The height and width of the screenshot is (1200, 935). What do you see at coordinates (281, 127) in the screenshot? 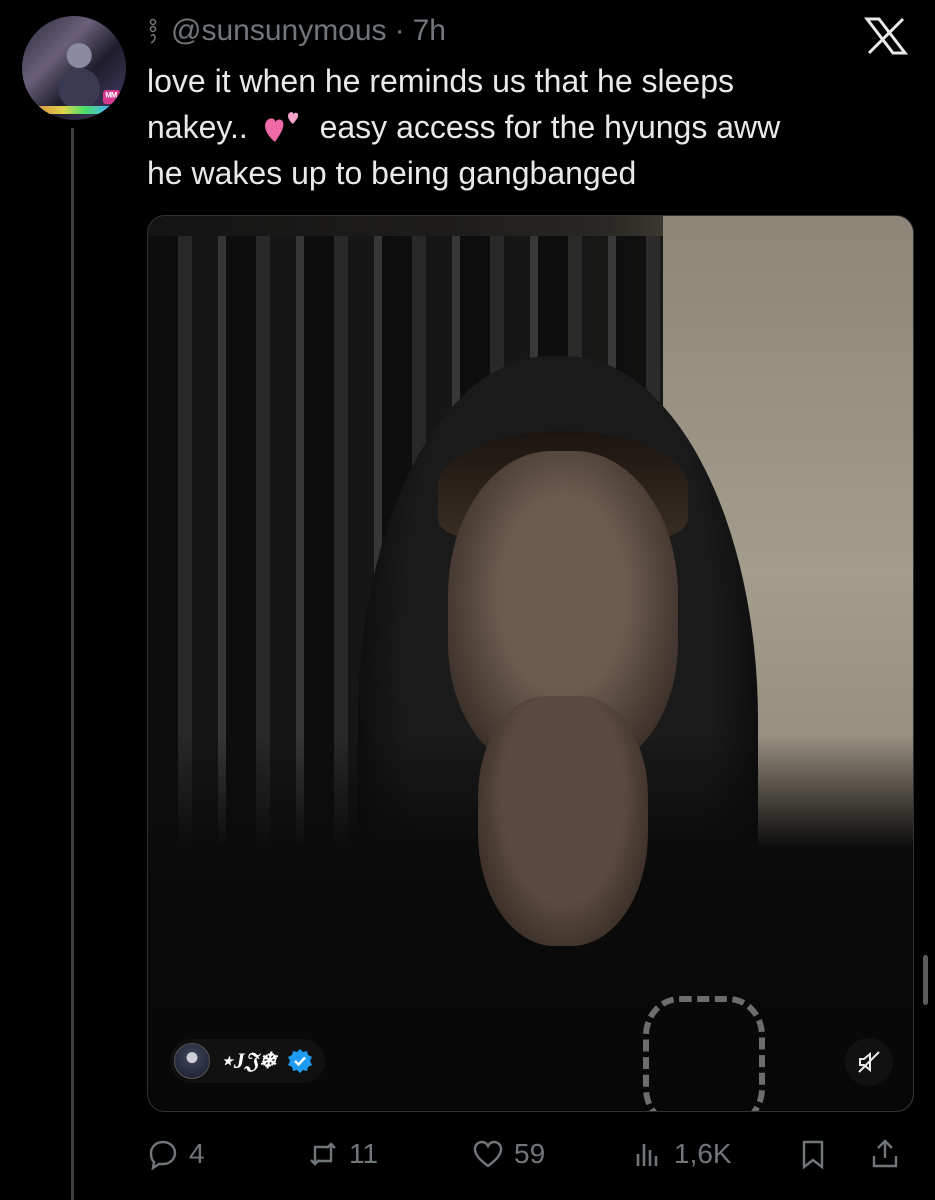
I see `two-hearts-emoji` at bounding box center [281, 127].